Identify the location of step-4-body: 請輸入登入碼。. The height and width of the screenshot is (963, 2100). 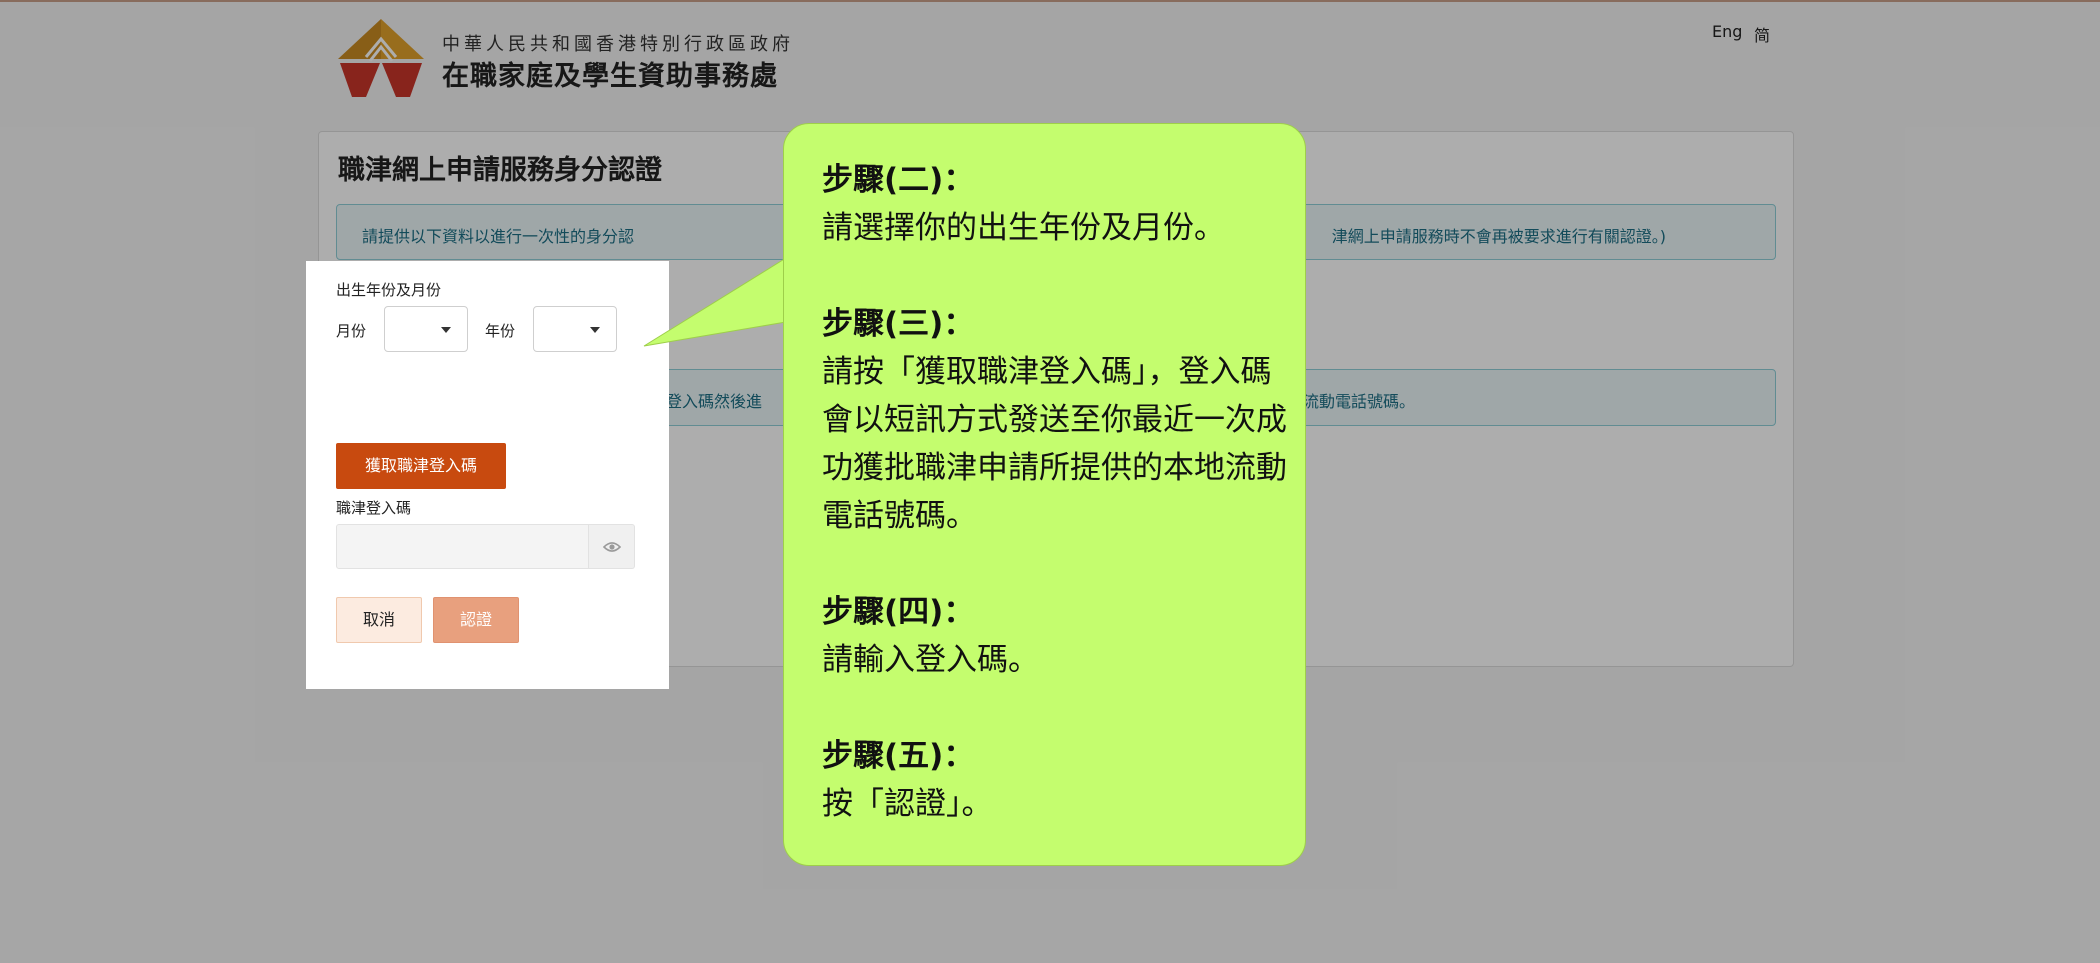
(930, 660).